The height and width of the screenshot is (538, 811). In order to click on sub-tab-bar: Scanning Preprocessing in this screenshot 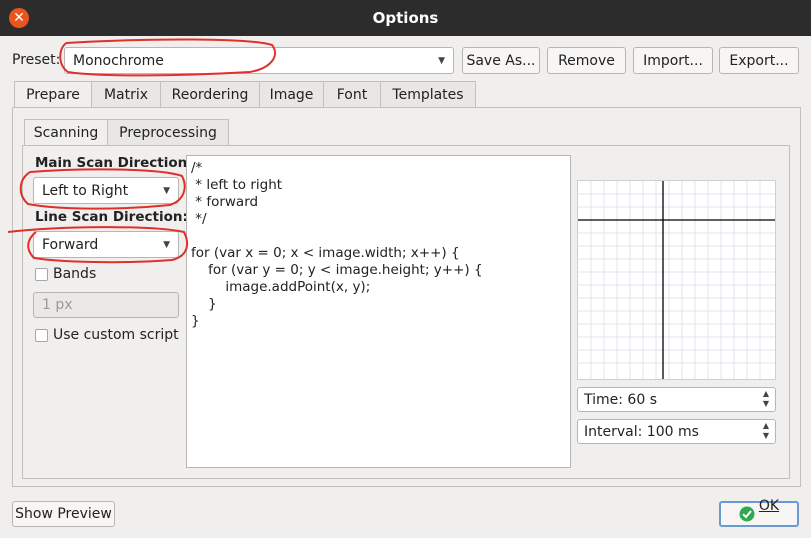, I will do `click(126, 132)`.